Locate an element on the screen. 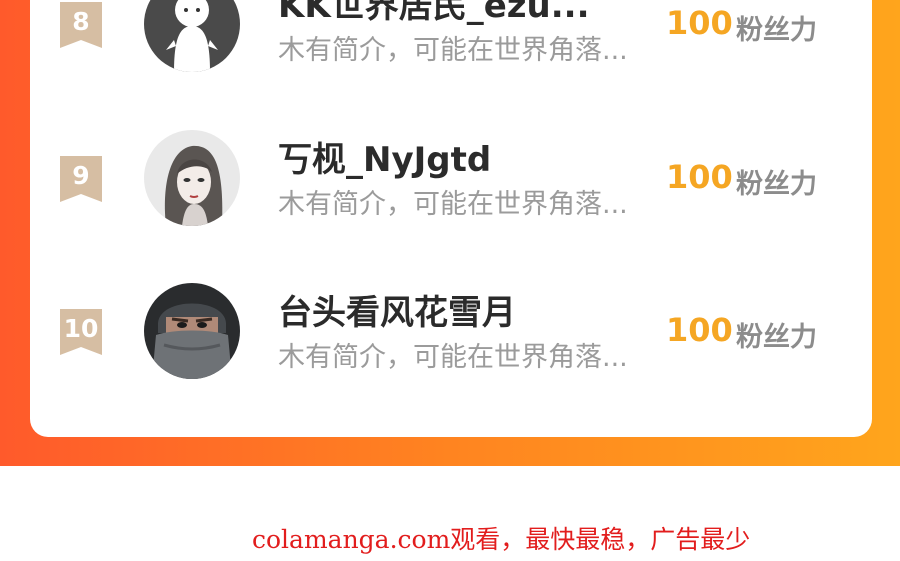 The width and height of the screenshot is (900, 561). rank-number: 9 is located at coordinates (81, 175).